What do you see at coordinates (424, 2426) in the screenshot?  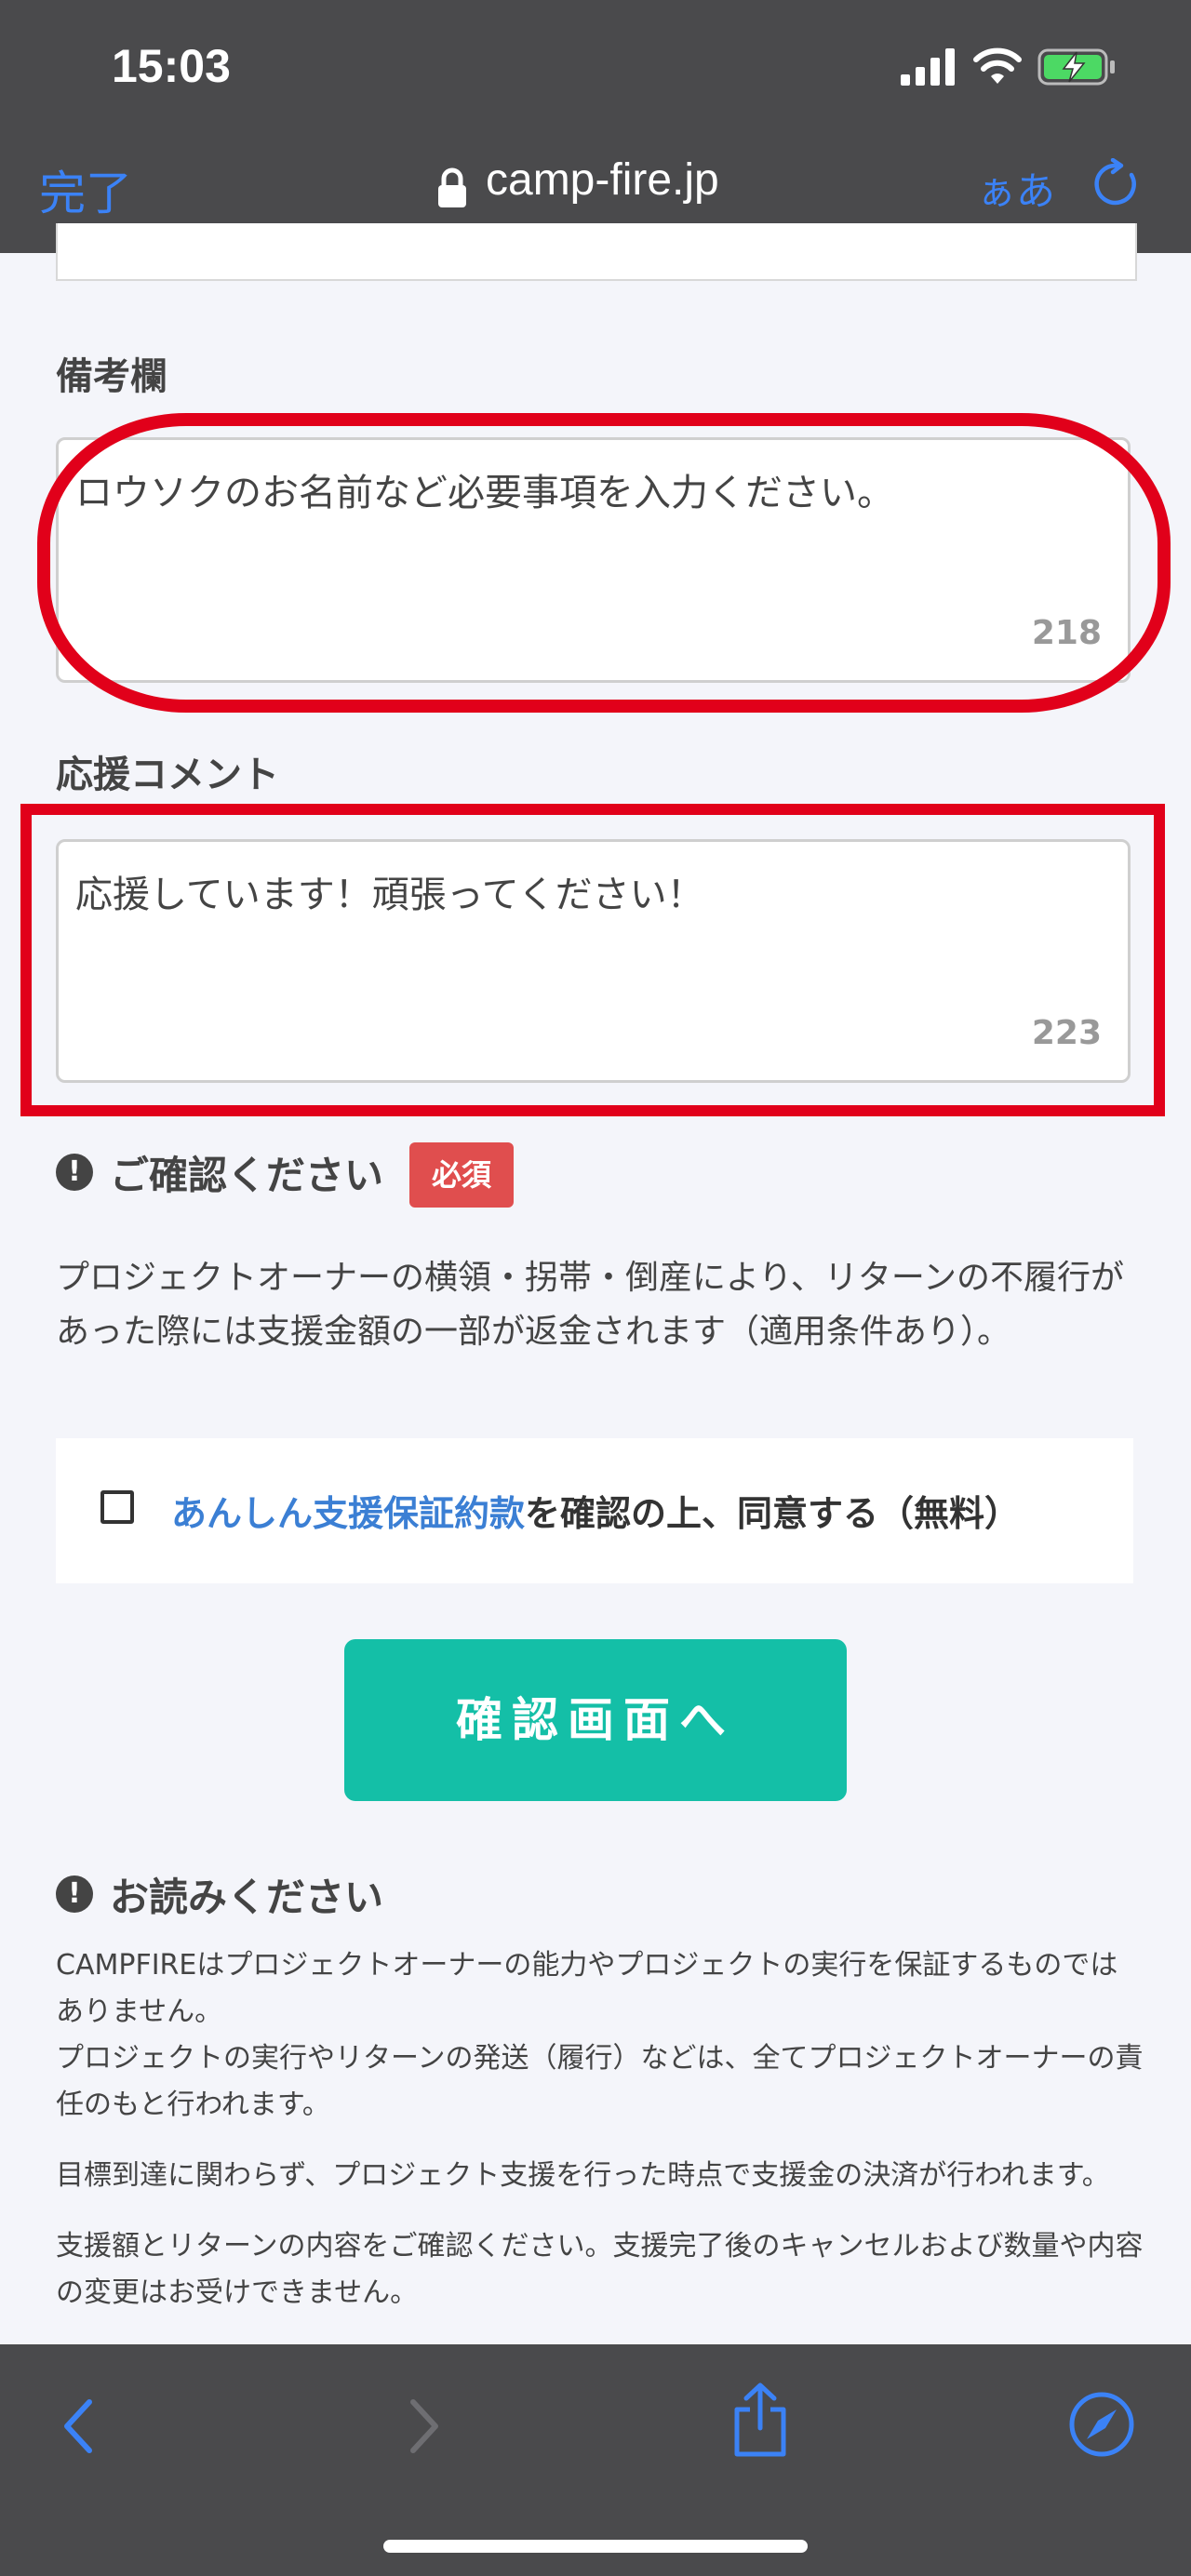 I see `forward-icon` at bounding box center [424, 2426].